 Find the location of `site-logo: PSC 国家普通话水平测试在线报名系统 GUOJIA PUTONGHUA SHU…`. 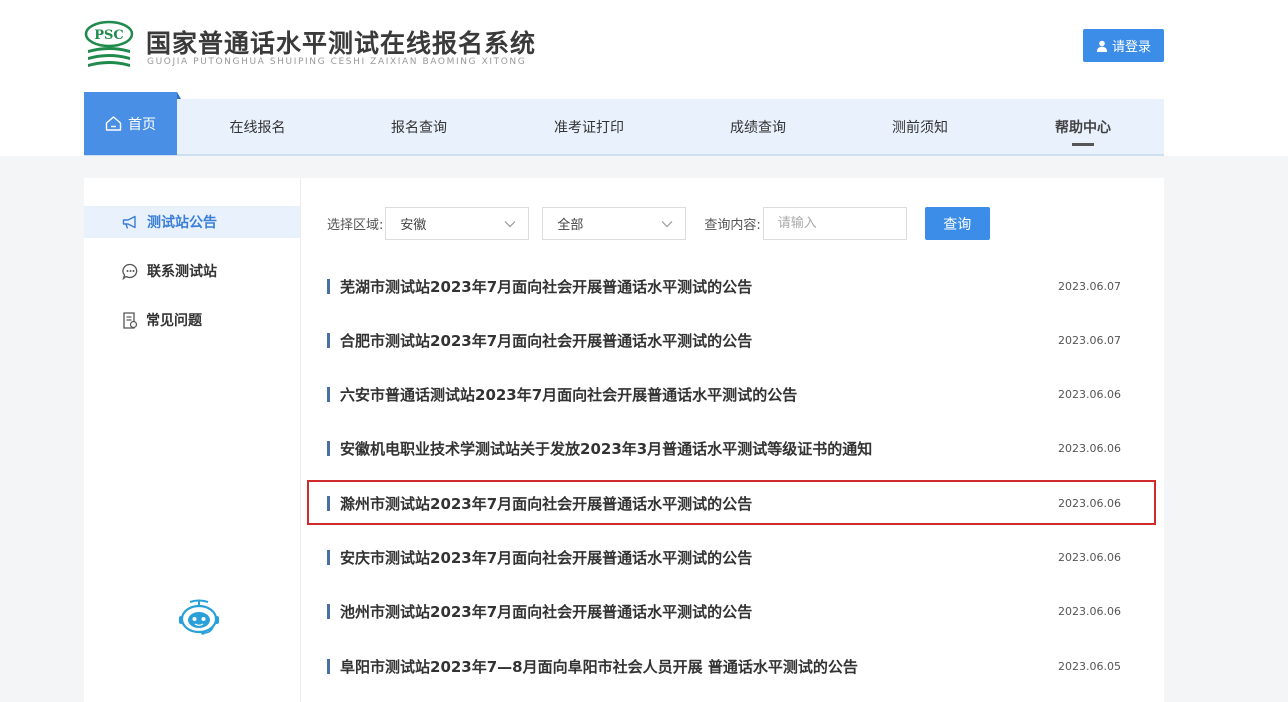

site-logo: PSC 国家普通话水平测试在线报名系统 GUOJIA PUTONGHUA SHU… is located at coordinates (309, 46).